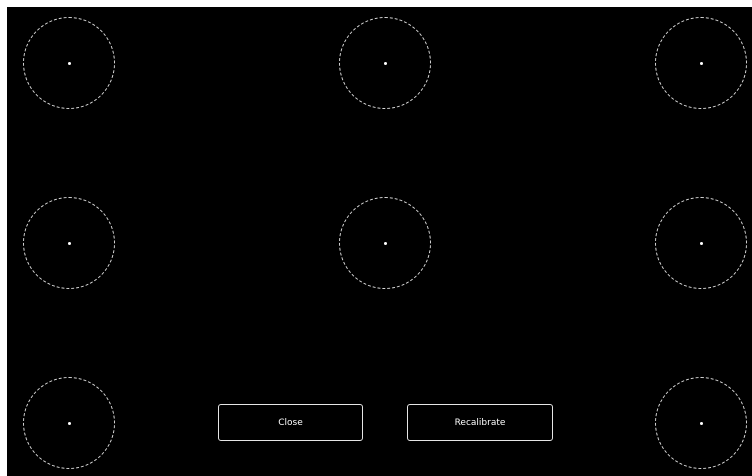  I want to click on close-button-label: Close, so click(290, 422).